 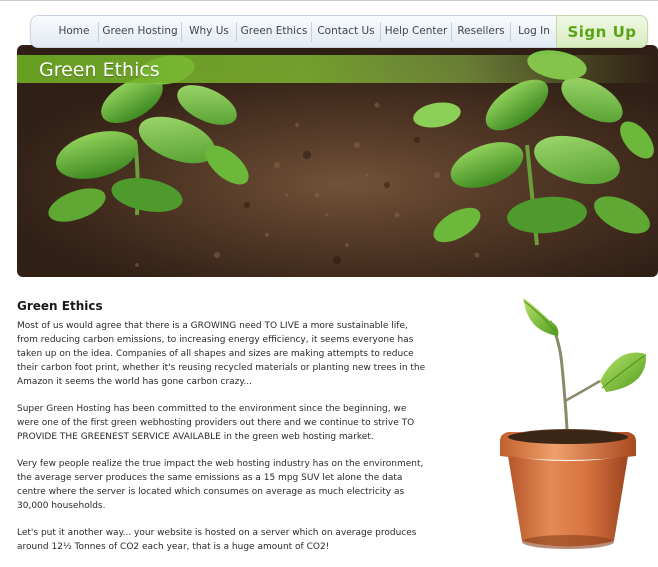 What do you see at coordinates (534, 31) in the screenshot?
I see `nav-log-in: Log In` at bounding box center [534, 31].